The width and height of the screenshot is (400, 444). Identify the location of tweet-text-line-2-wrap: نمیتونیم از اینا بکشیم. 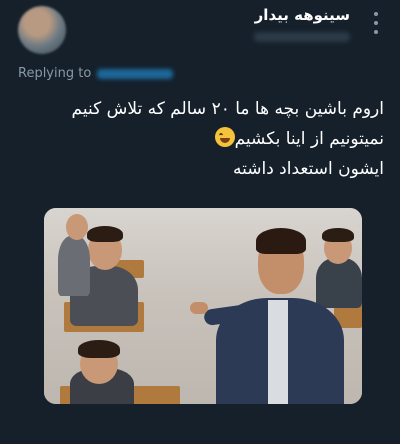
(199, 139).